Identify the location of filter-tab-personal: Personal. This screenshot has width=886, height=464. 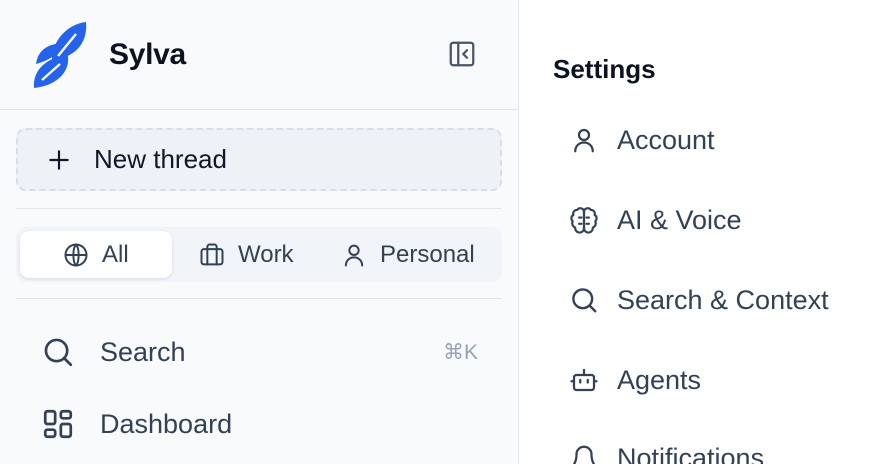
(420, 254).